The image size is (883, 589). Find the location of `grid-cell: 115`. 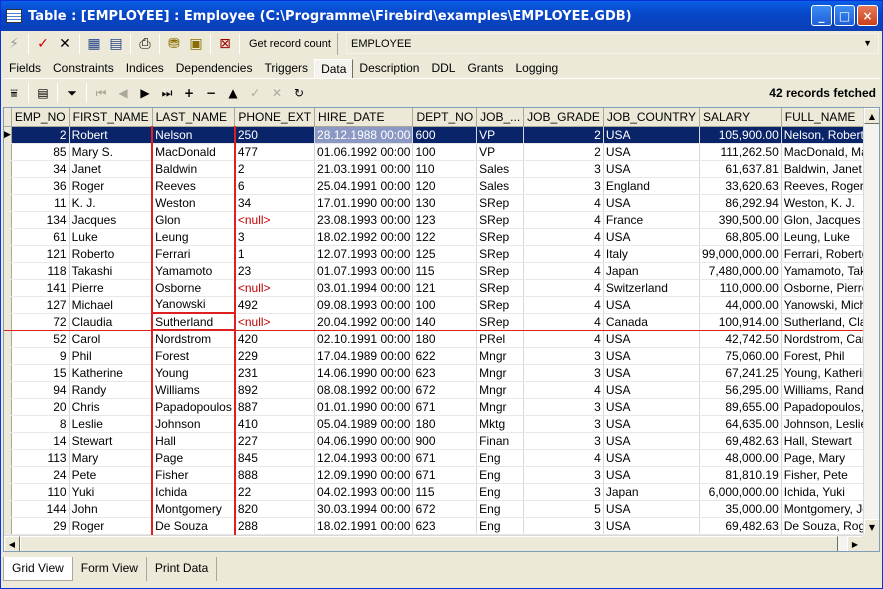

grid-cell: 115 is located at coordinates (445, 271).